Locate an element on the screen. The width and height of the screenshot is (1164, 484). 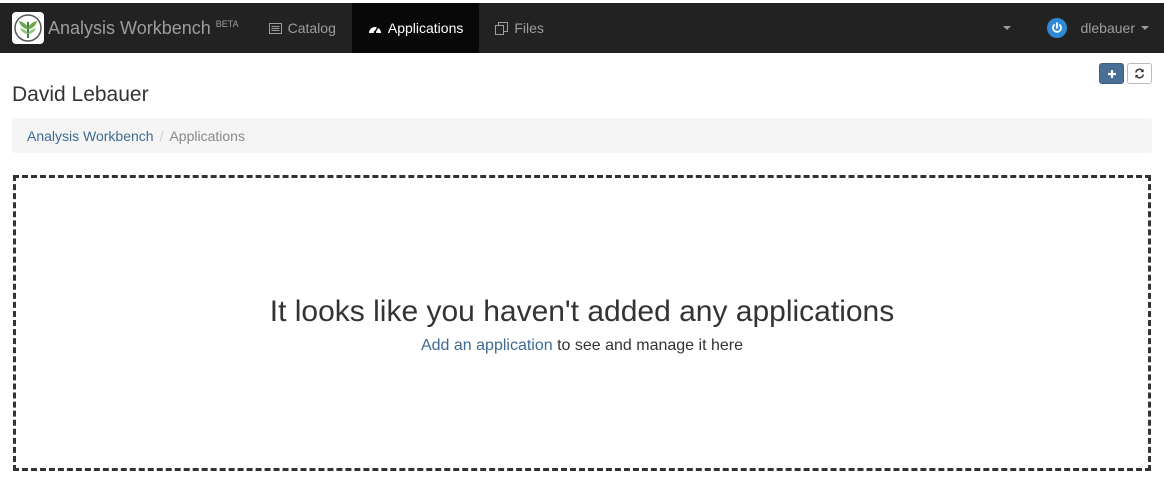
user-menu-dropdown: dlebauer is located at coordinates (1097, 28).